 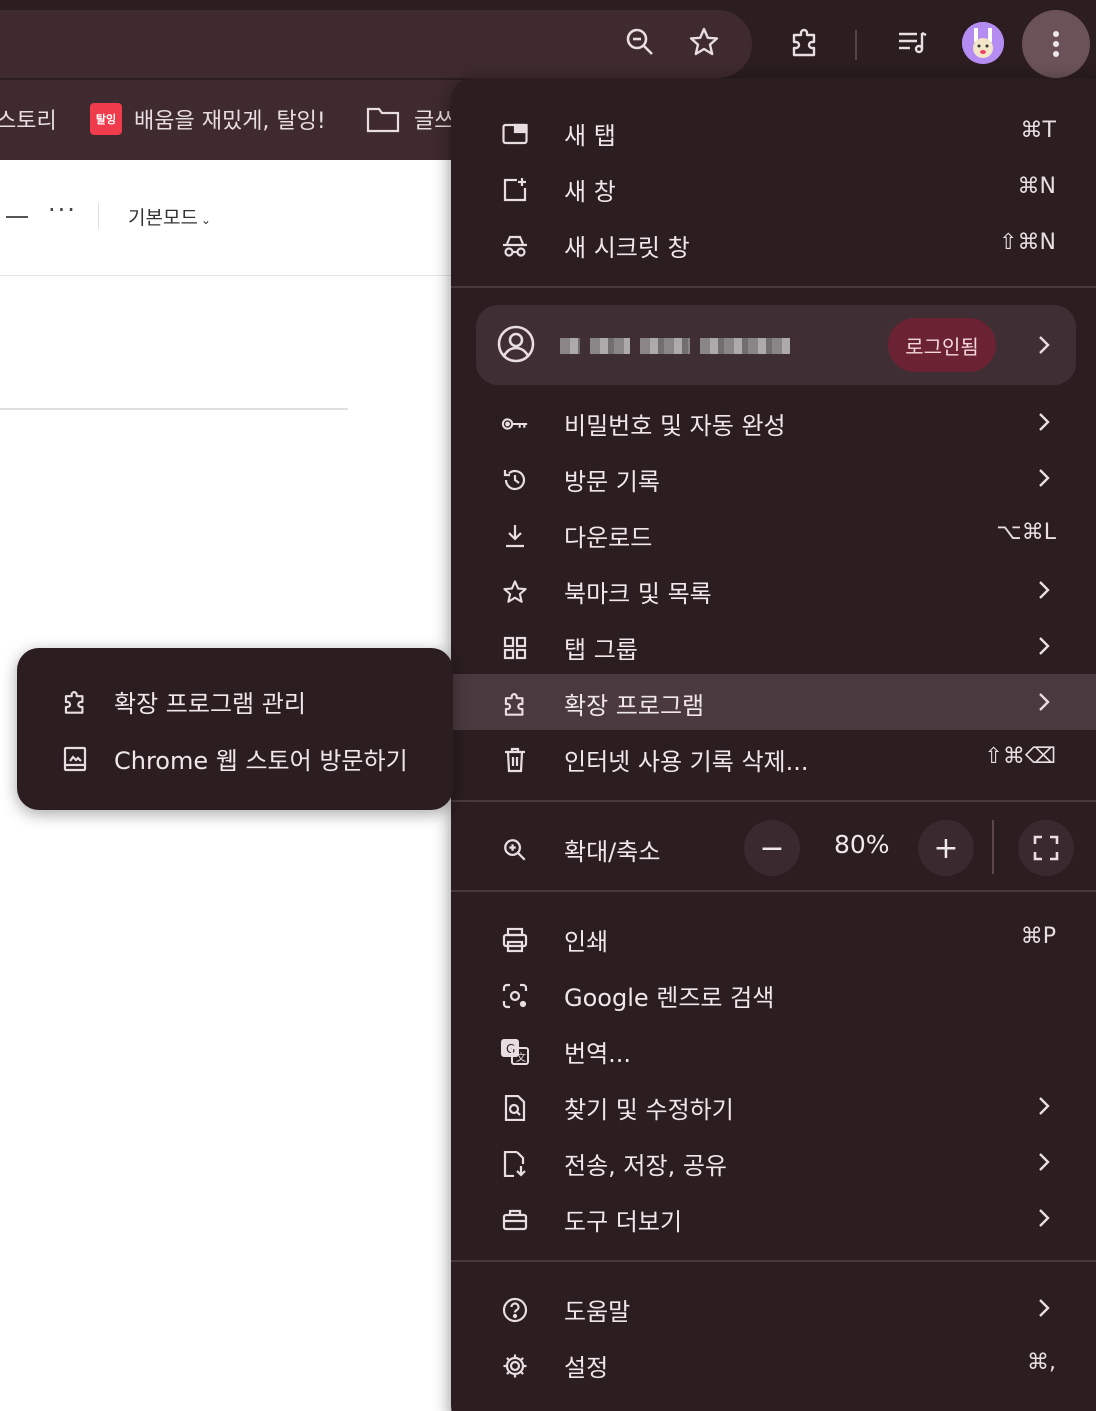 I want to click on zoom-icon, so click(x=640, y=42).